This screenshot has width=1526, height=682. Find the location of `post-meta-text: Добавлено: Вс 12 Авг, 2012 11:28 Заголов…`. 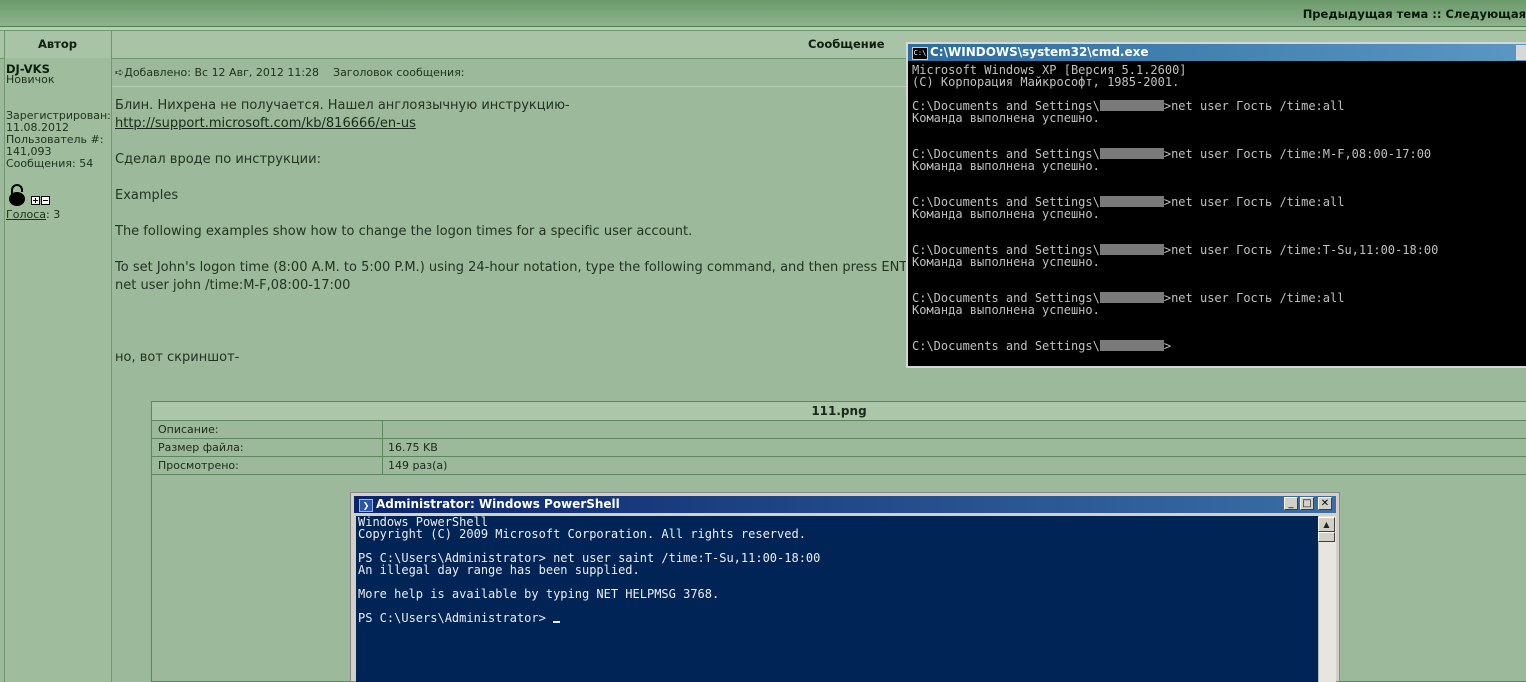

post-meta-text: Добавлено: Вс 12 Авг, 2012 11:28 Заголов… is located at coordinates (294, 72).